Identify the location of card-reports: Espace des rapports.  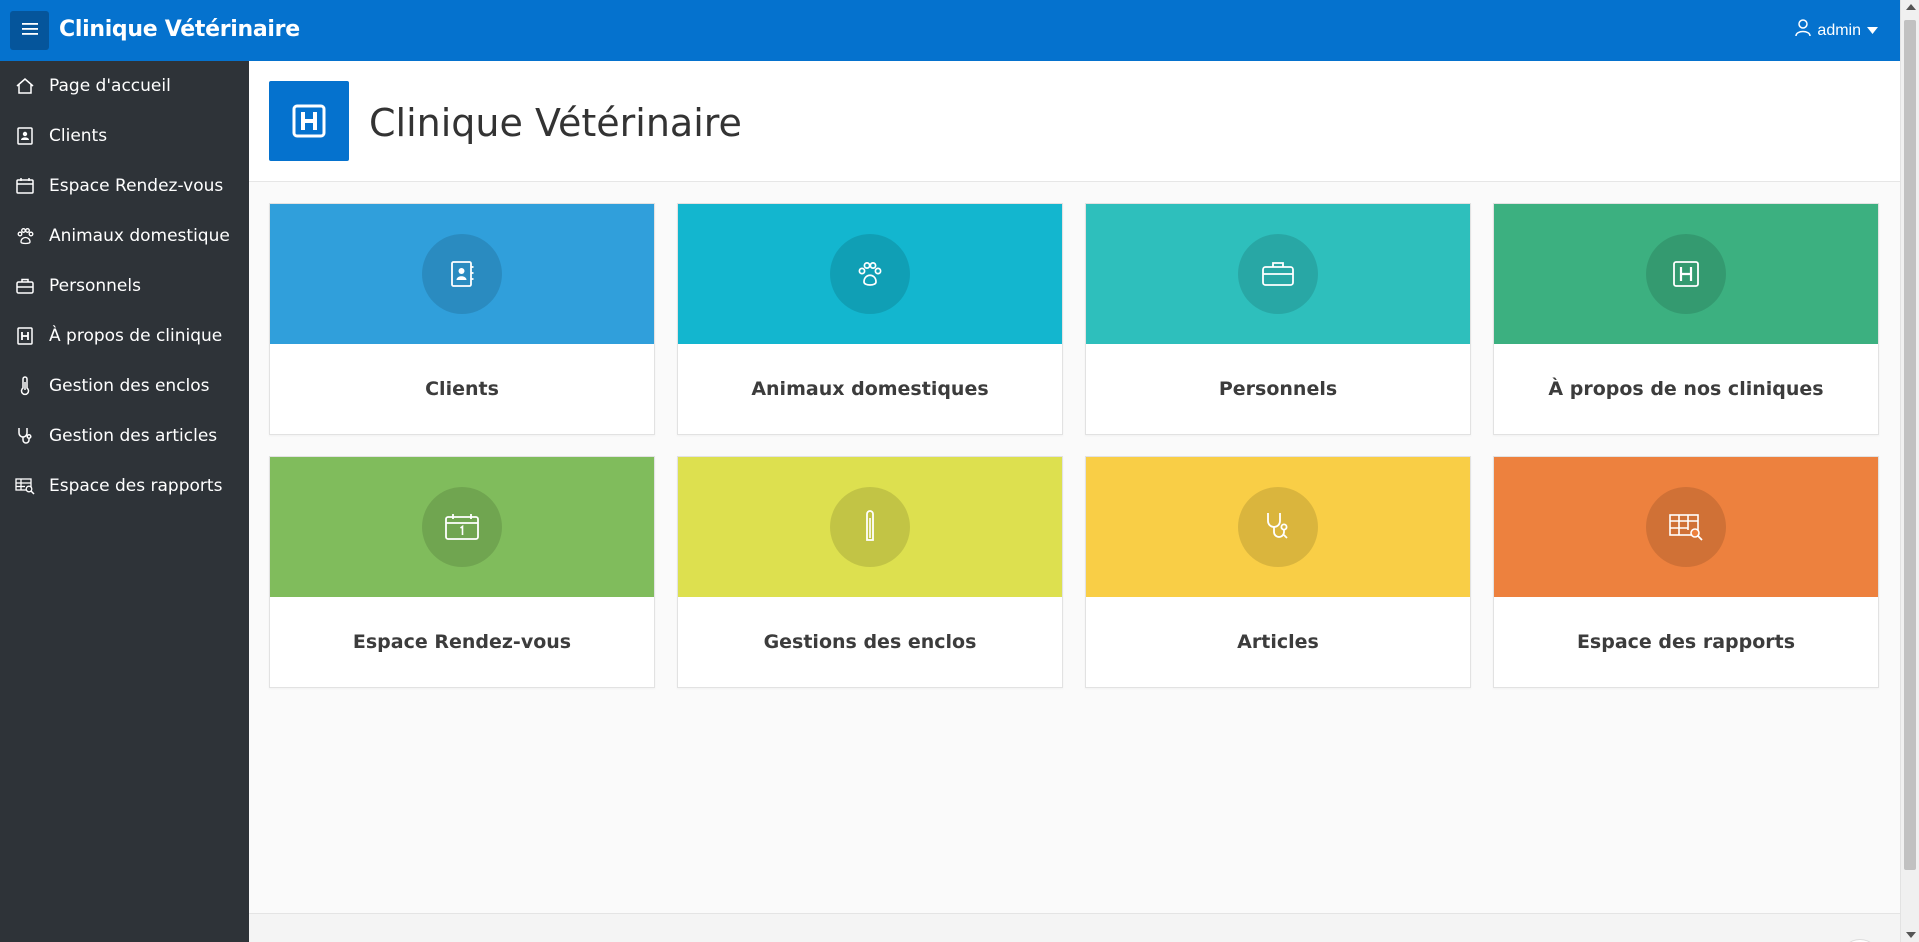
(1686, 572).